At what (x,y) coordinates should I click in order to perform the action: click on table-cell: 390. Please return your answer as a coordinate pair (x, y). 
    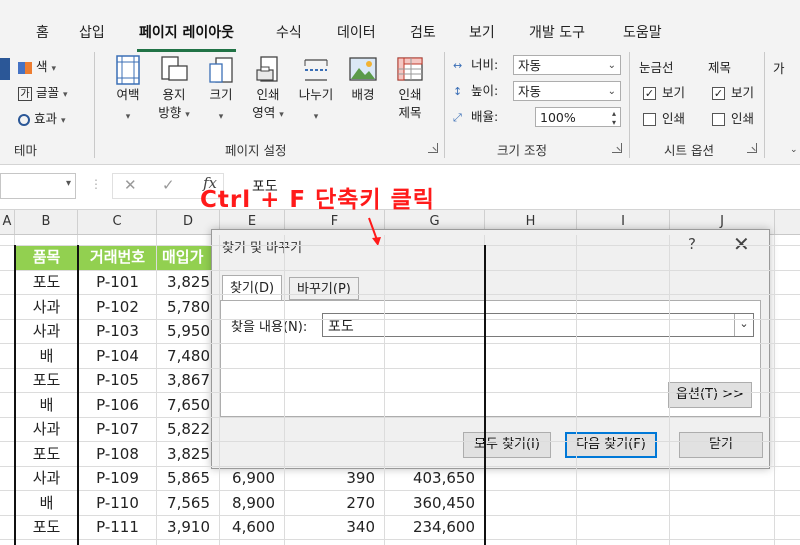
    Looking at the image, I should click on (335, 478).